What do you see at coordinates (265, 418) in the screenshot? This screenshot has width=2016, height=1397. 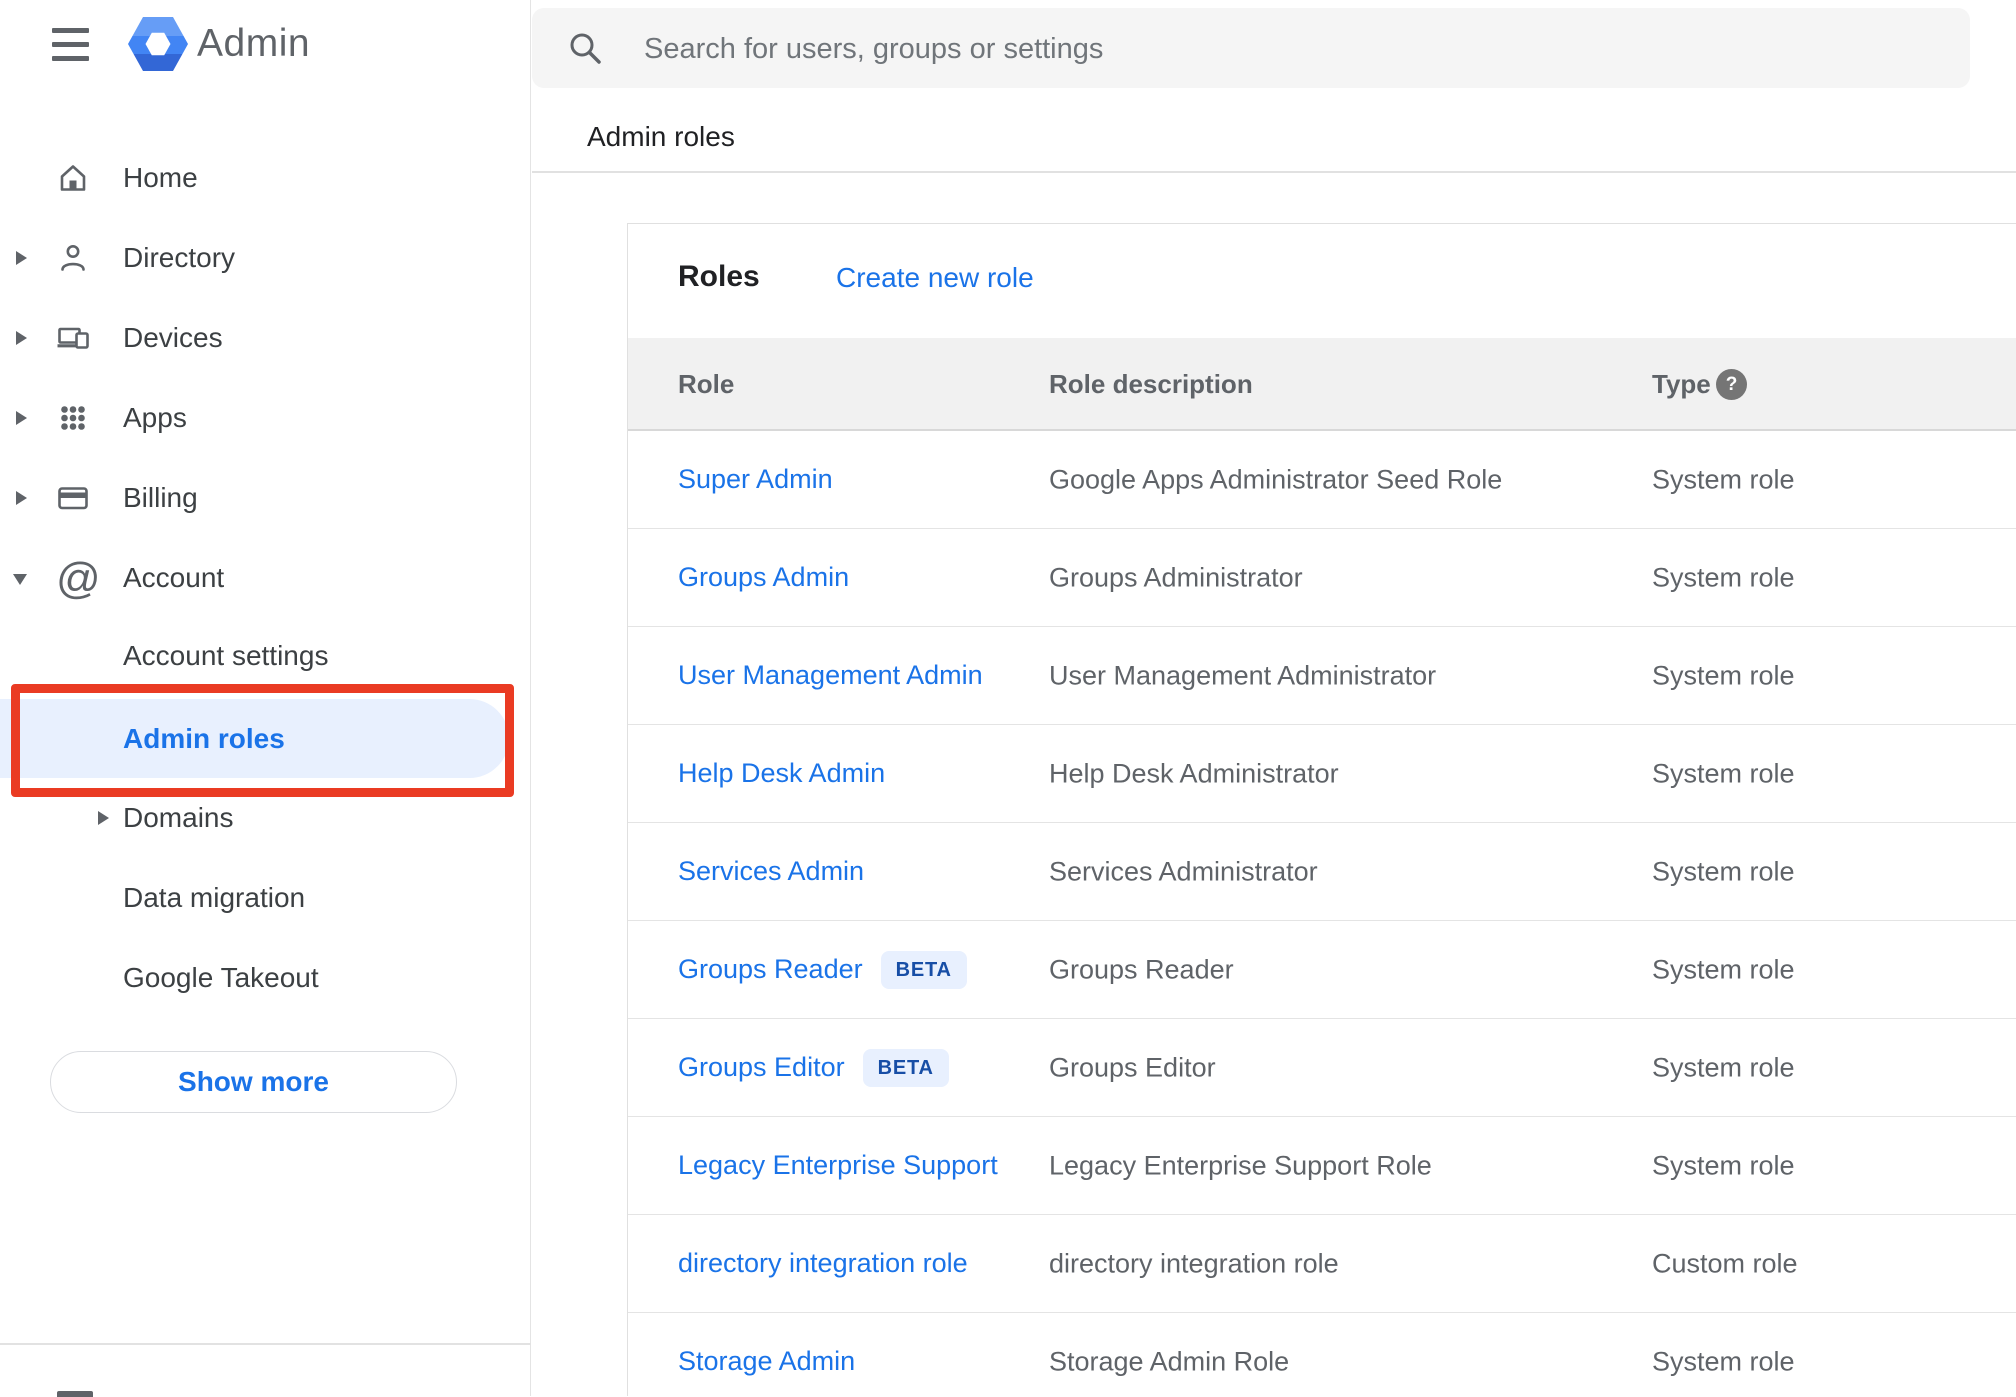 I see `sidebar-item-apps: Apps` at bounding box center [265, 418].